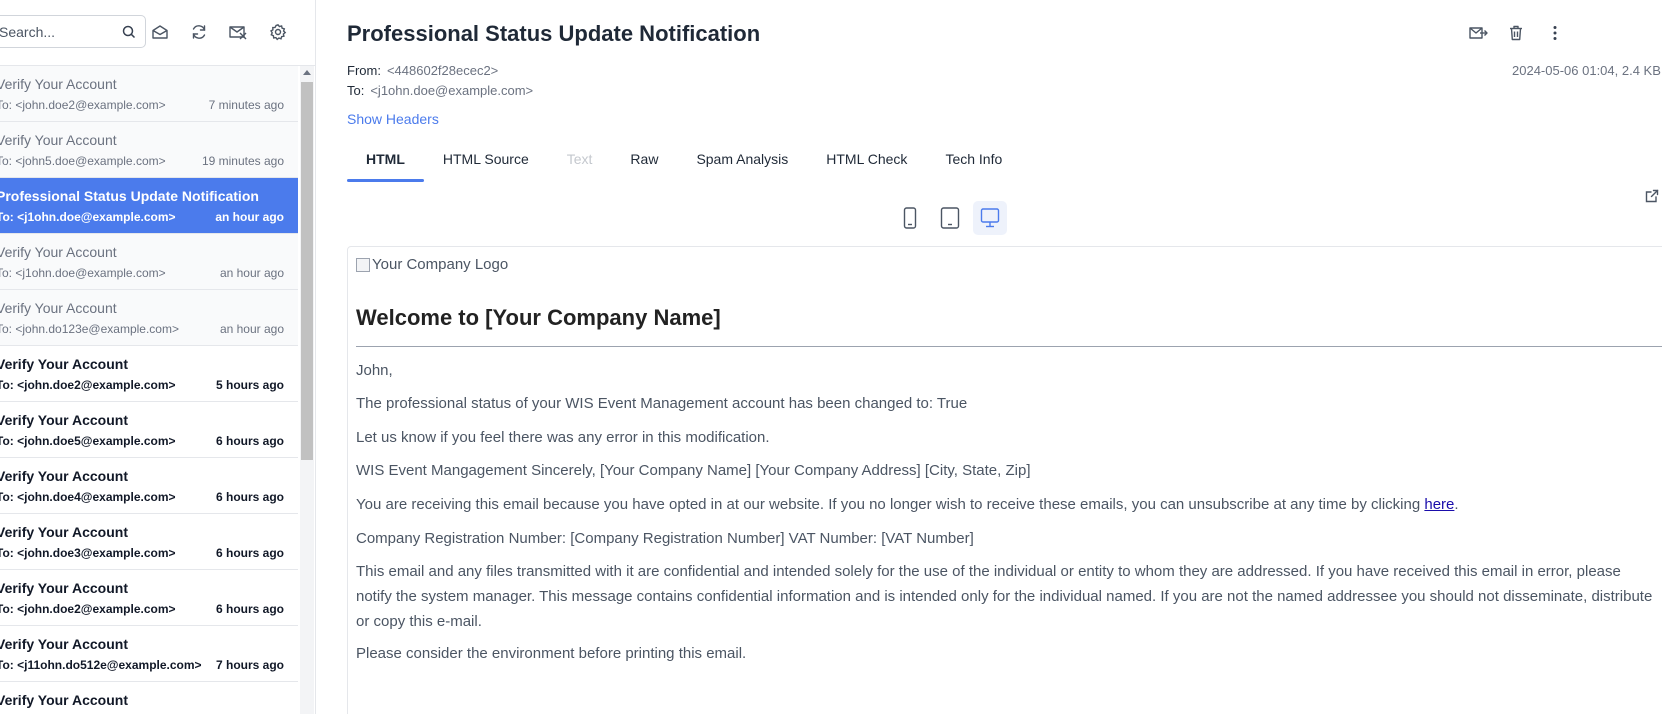 The image size is (1662, 714). I want to click on phone-view-icon, so click(910, 218).